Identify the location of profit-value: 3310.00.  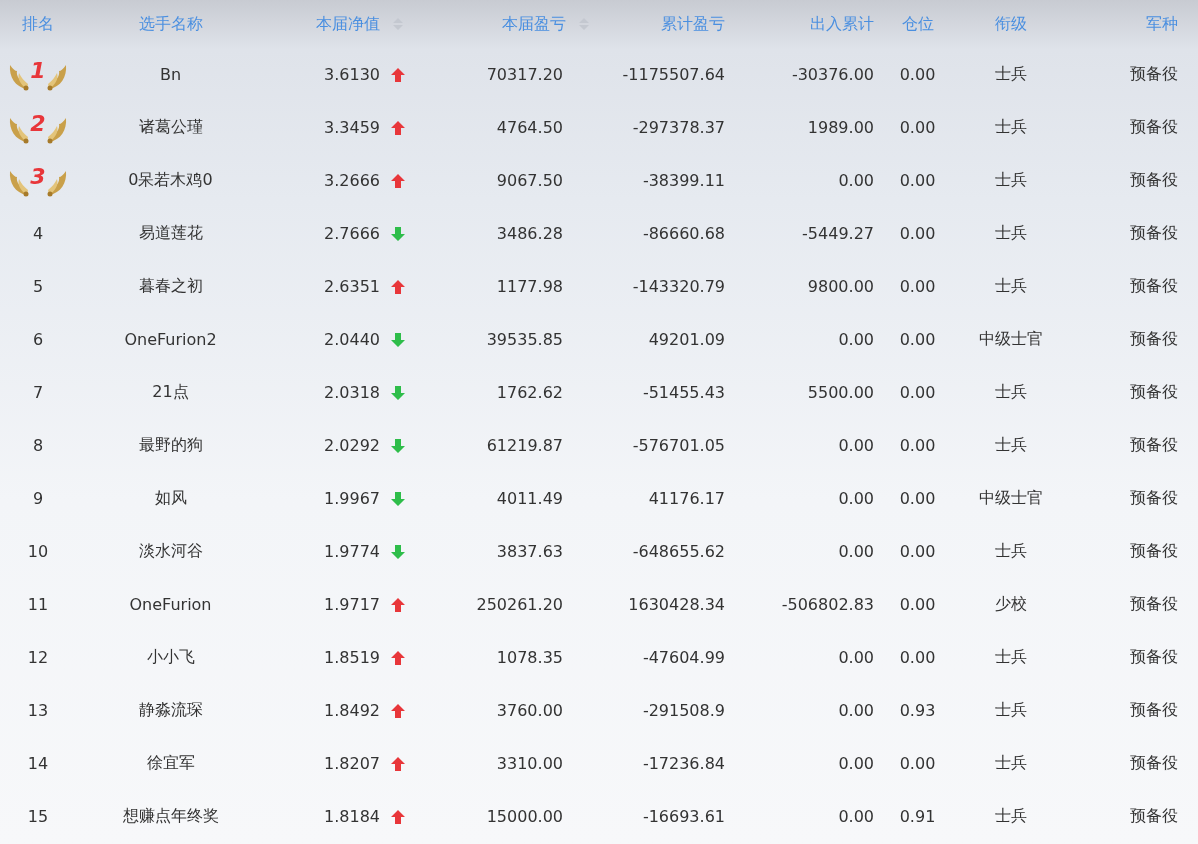
(529, 763).